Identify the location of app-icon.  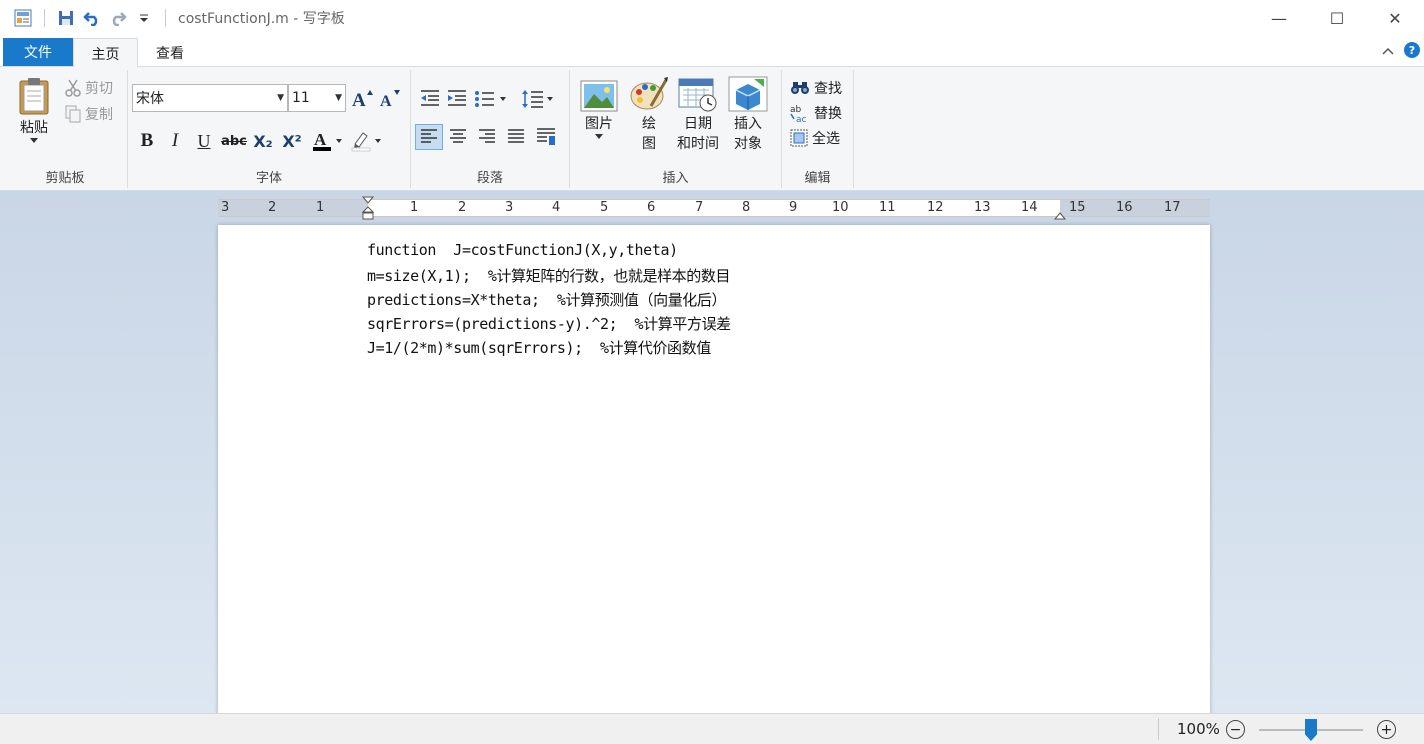
(23, 18).